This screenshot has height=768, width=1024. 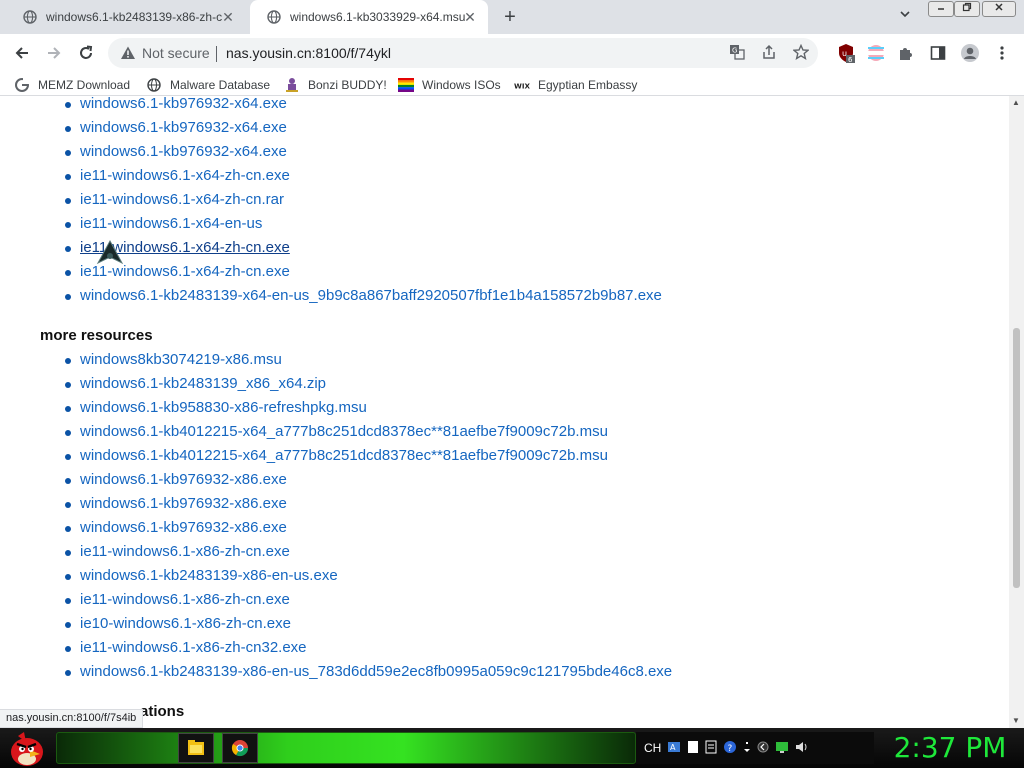 What do you see at coordinates (801, 52) in the screenshot?
I see `bookmark-star-icon` at bounding box center [801, 52].